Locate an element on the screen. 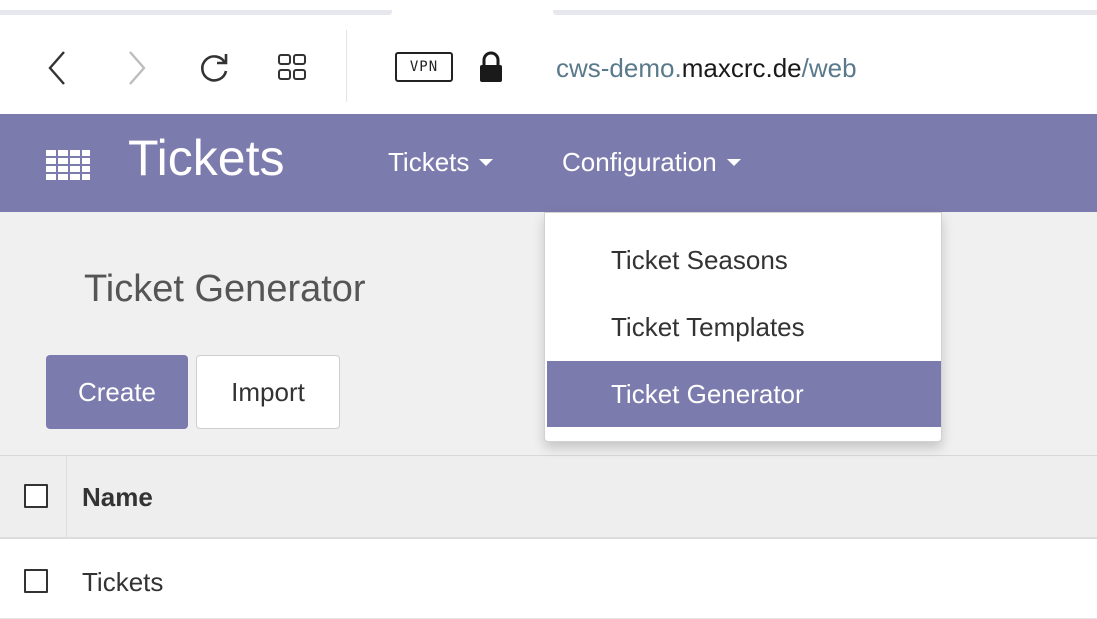 The width and height of the screenshot is (1097, 619). url-path: /web is located at coordinates (829, 68).